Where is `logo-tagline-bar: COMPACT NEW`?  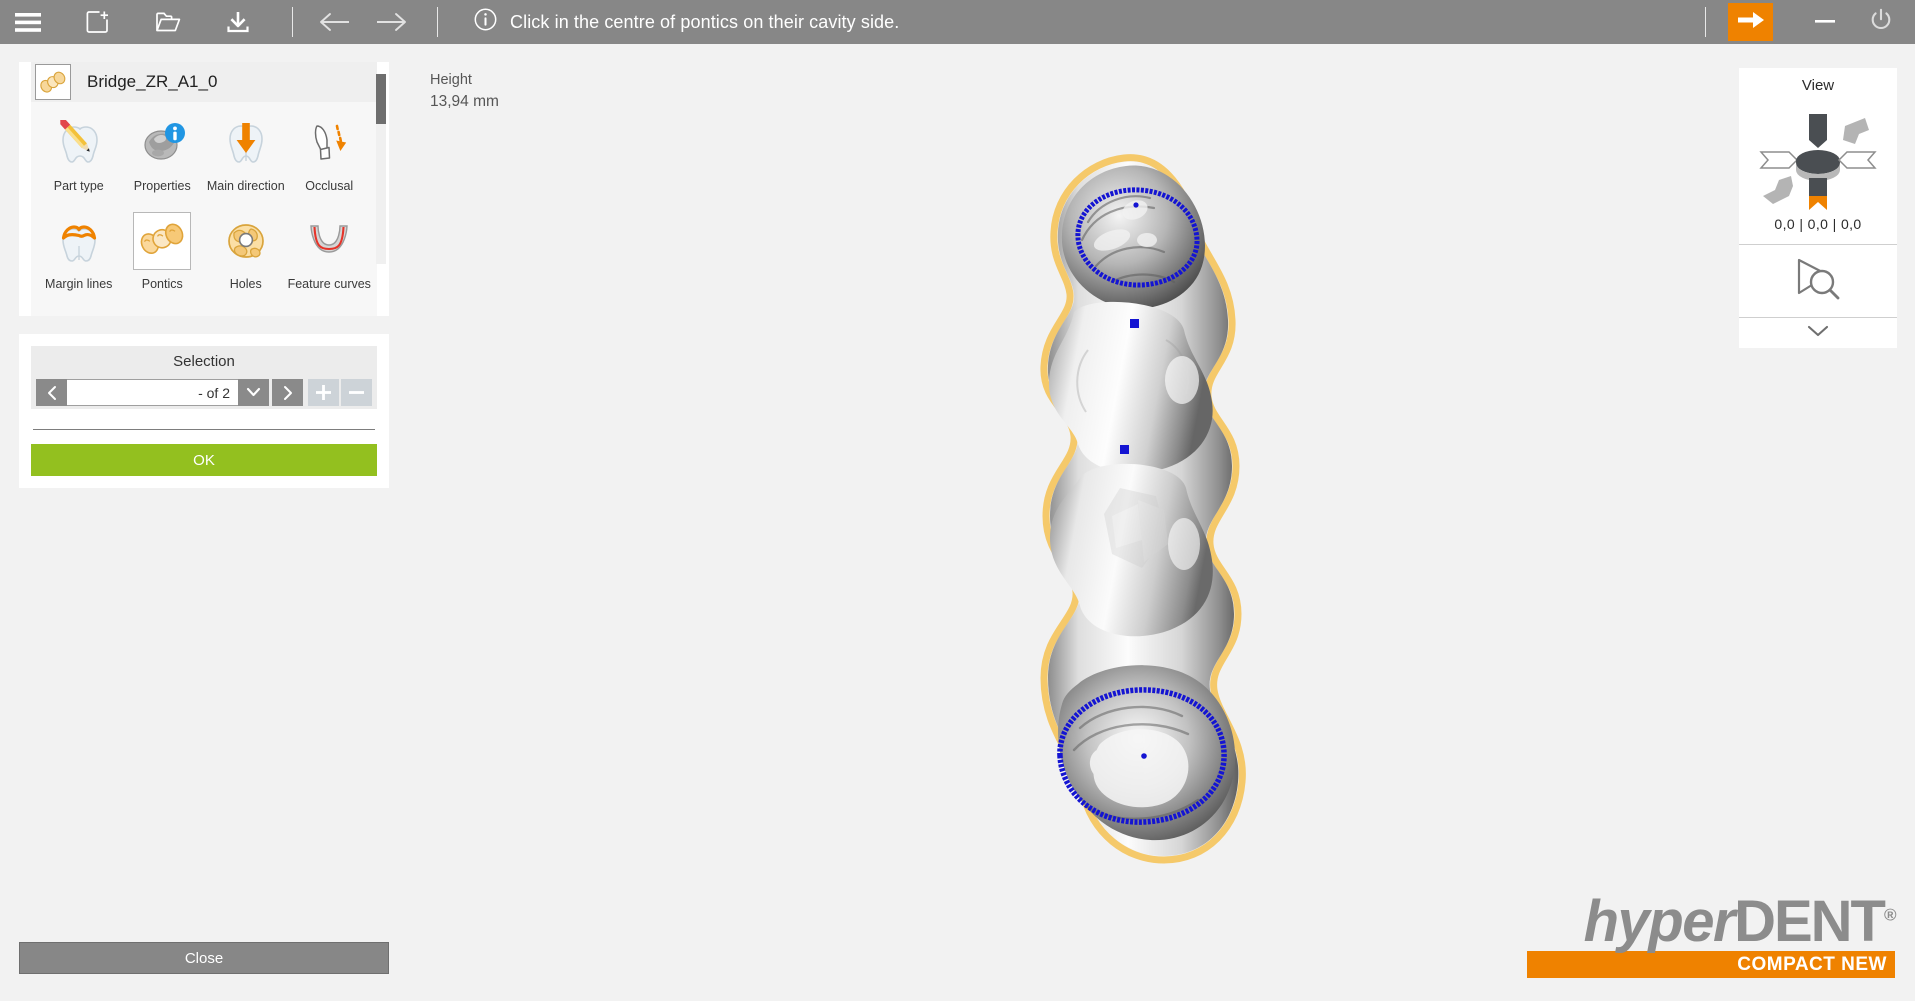
logo-tagline-bar: COMPACT NEW is located at coordinates (1711, 964).